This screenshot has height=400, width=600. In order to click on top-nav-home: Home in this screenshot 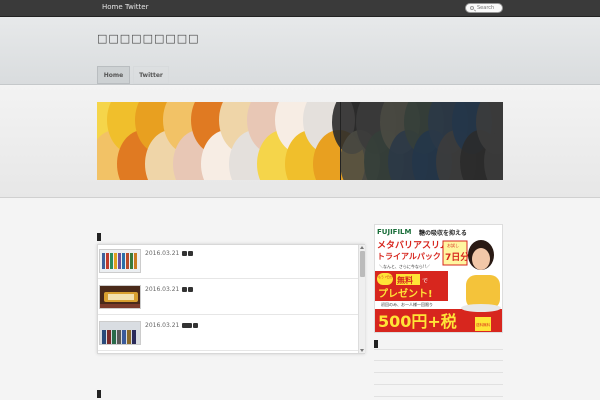, I will do `click(112, 7)`.